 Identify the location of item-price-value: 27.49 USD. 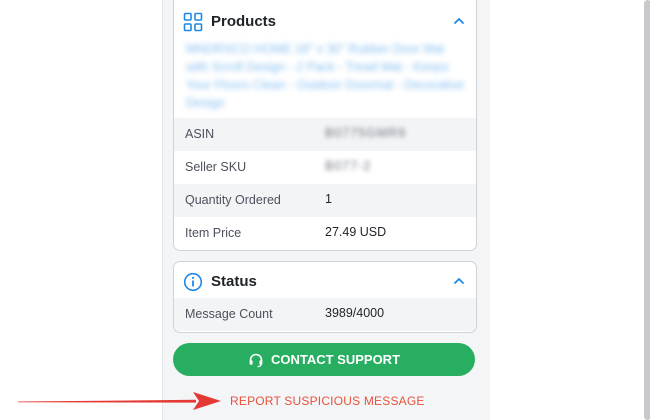
(356, 232).